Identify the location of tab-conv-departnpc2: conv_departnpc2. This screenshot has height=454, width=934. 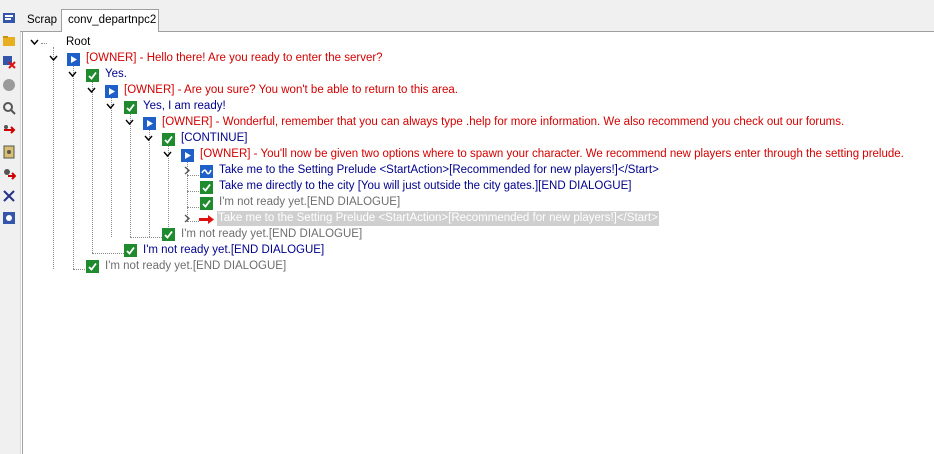
(110, 20).